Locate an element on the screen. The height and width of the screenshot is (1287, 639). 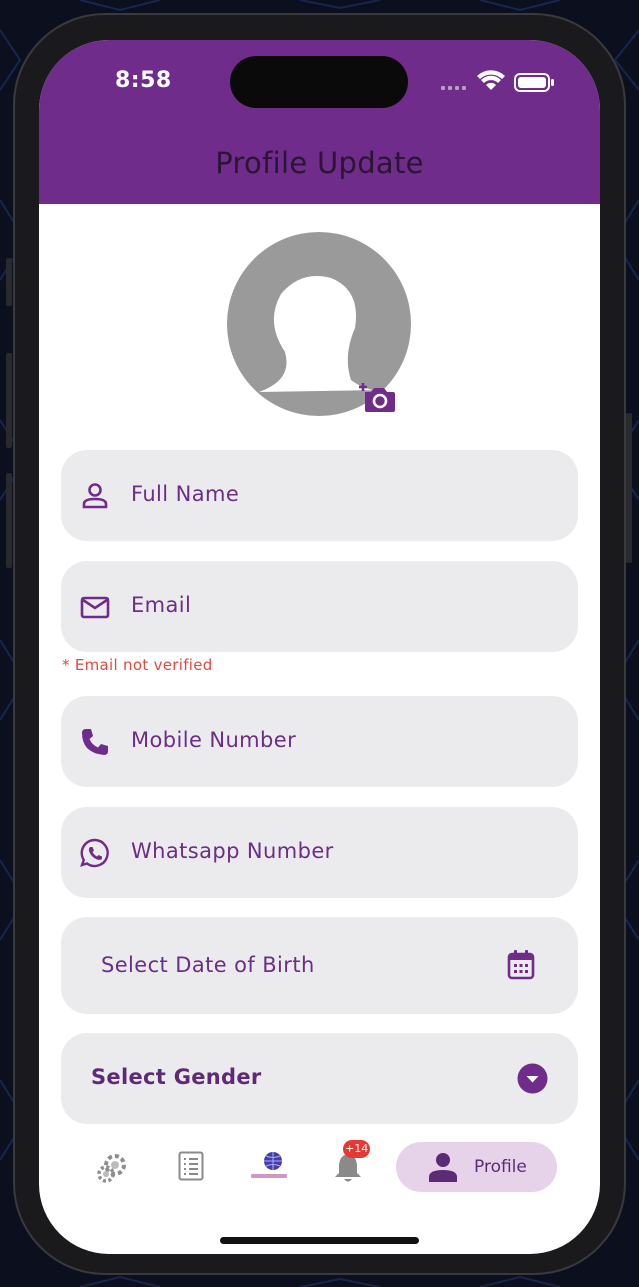
add-photo-icon is located at coordinates (377, 396).